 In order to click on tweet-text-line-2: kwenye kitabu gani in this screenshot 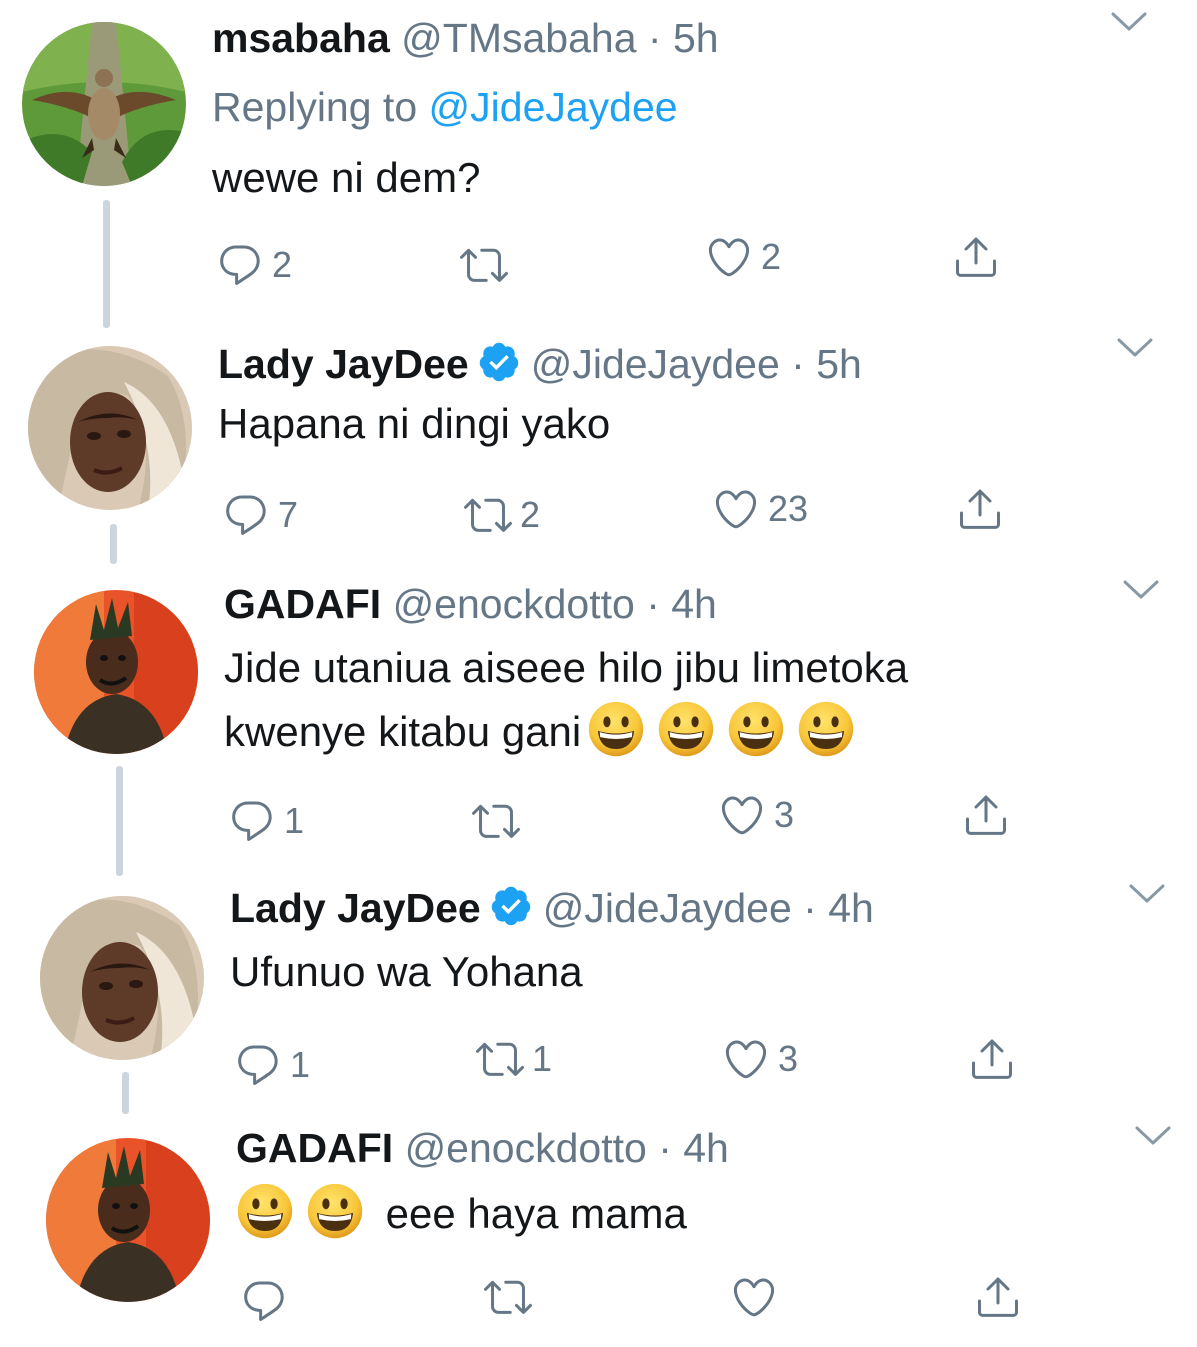, I will do `click(539, 732)`.